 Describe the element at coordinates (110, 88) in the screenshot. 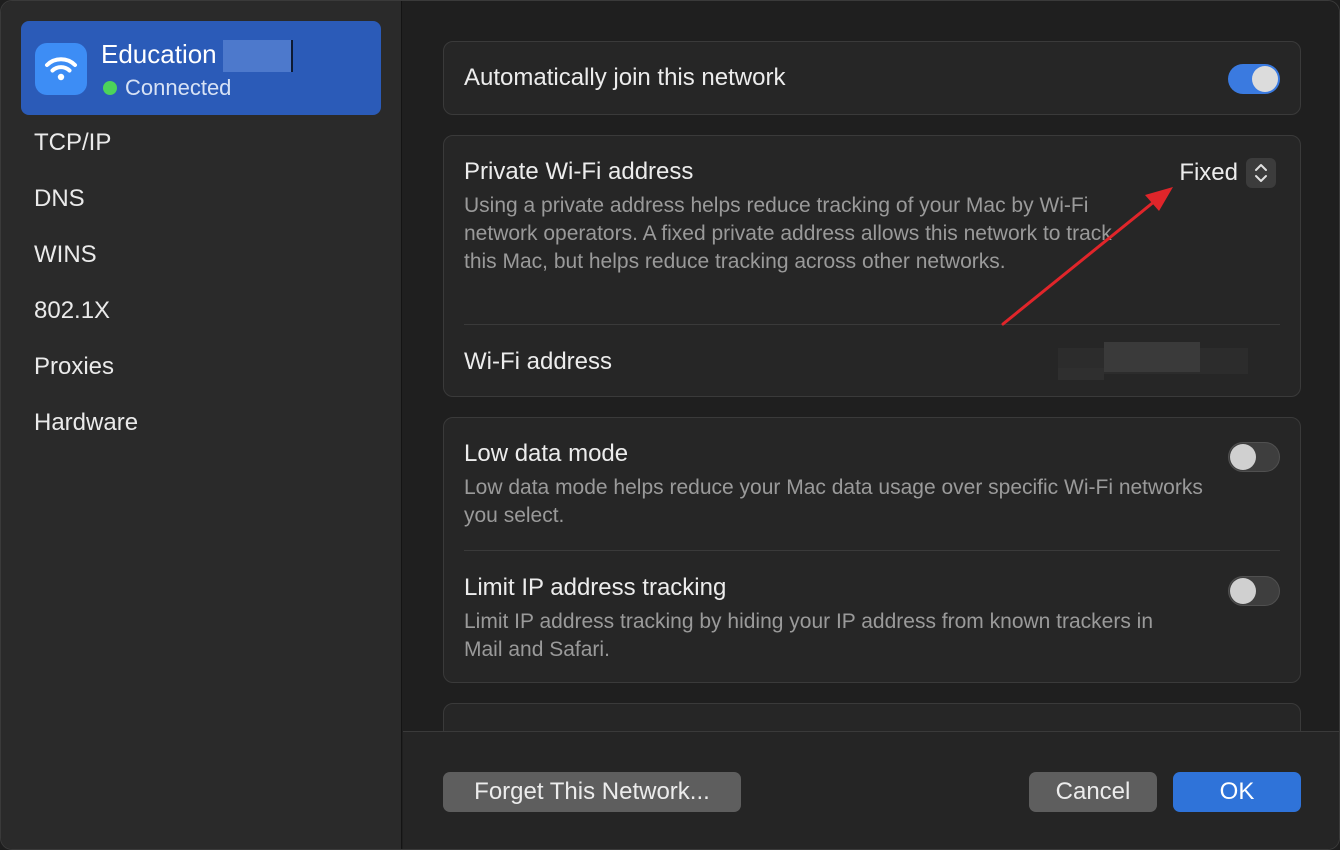

I see `connected-status-dot` at that location.